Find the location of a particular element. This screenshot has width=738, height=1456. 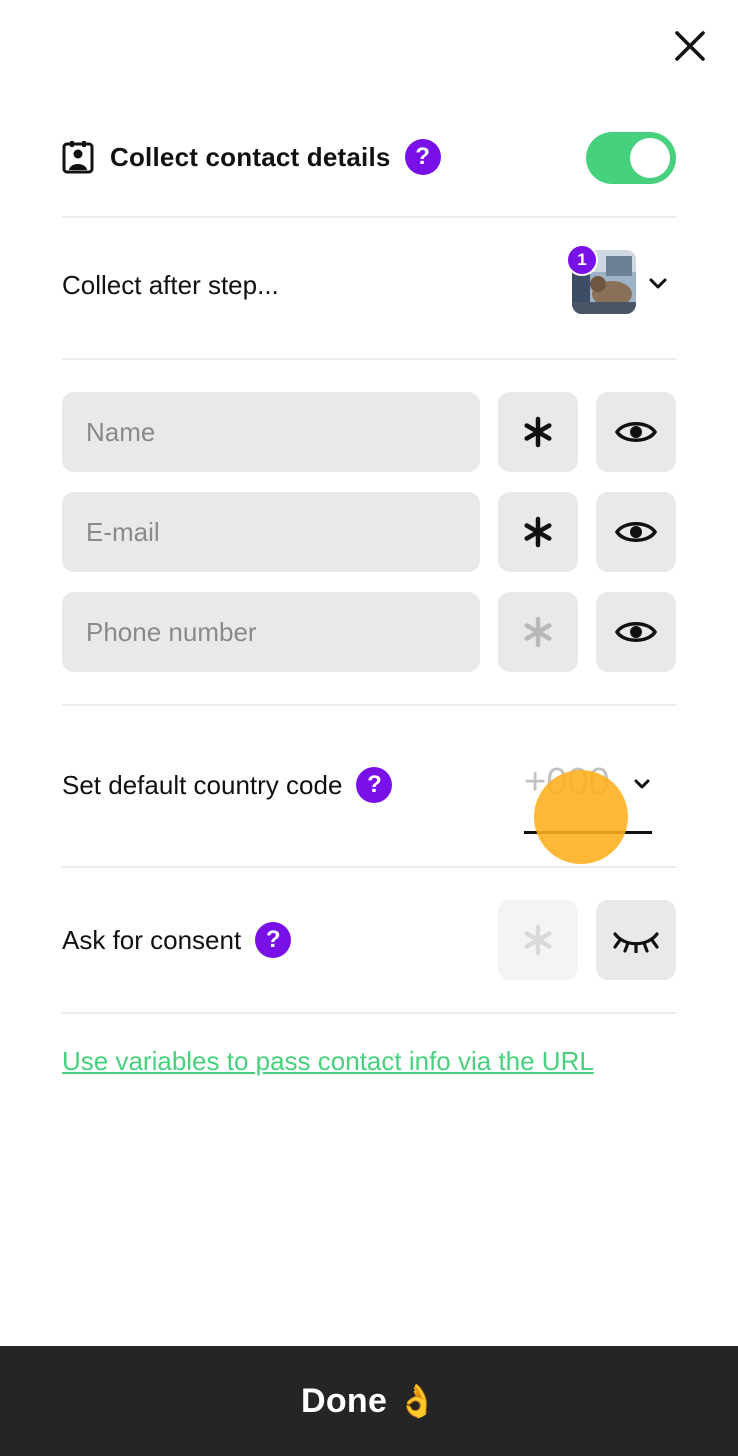

toggle-knob is located at coordinates (650, 158).